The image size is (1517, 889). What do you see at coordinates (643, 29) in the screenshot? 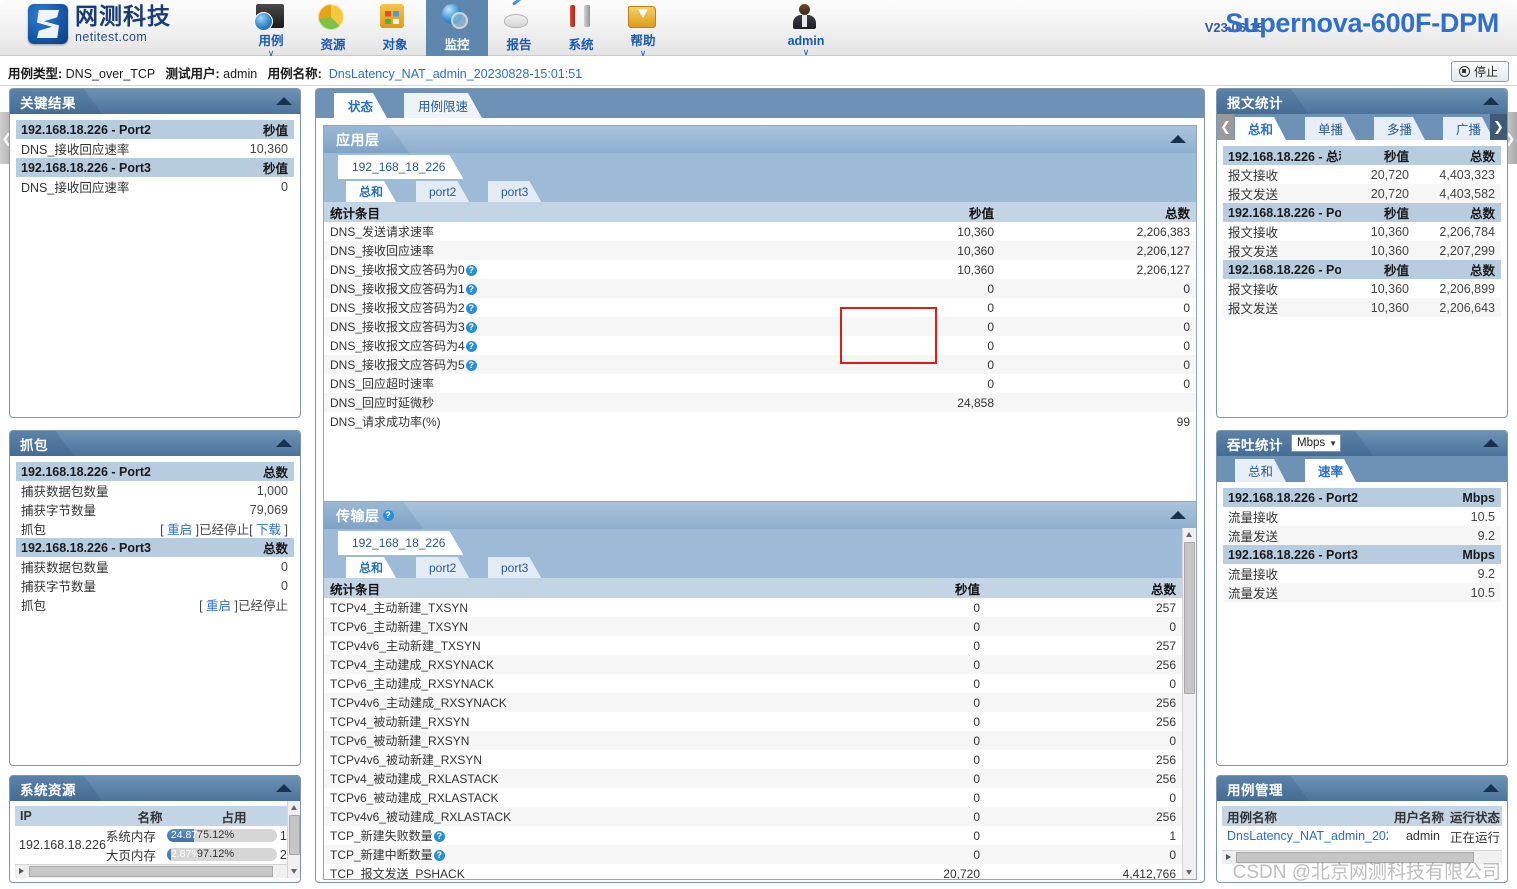
I see `nav-item-help: 帮助 ∨` at bounding box center [643, 29].